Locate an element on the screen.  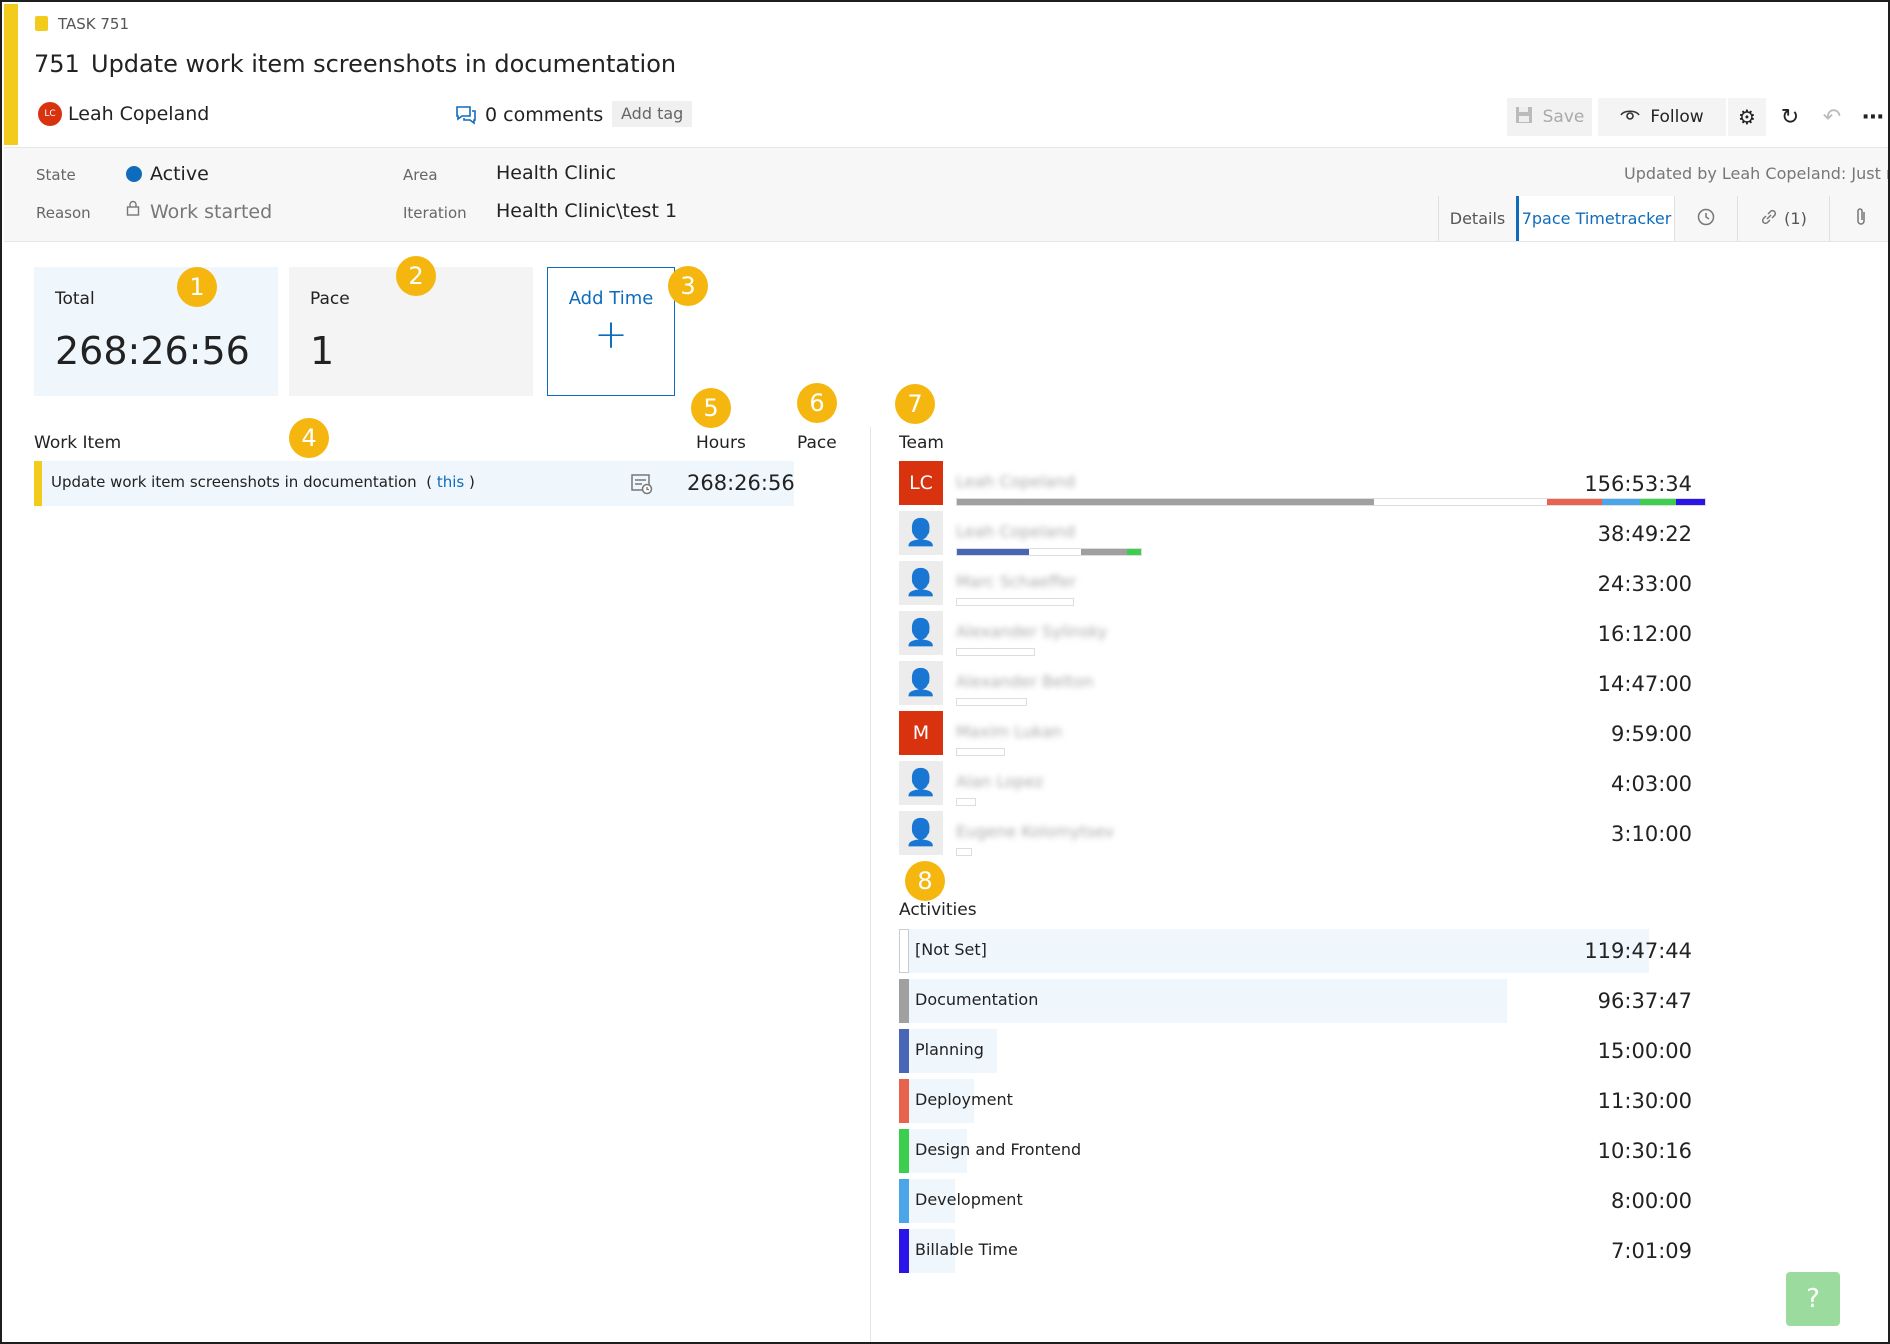
save-label: Save is located at coordinates (1563, 117).